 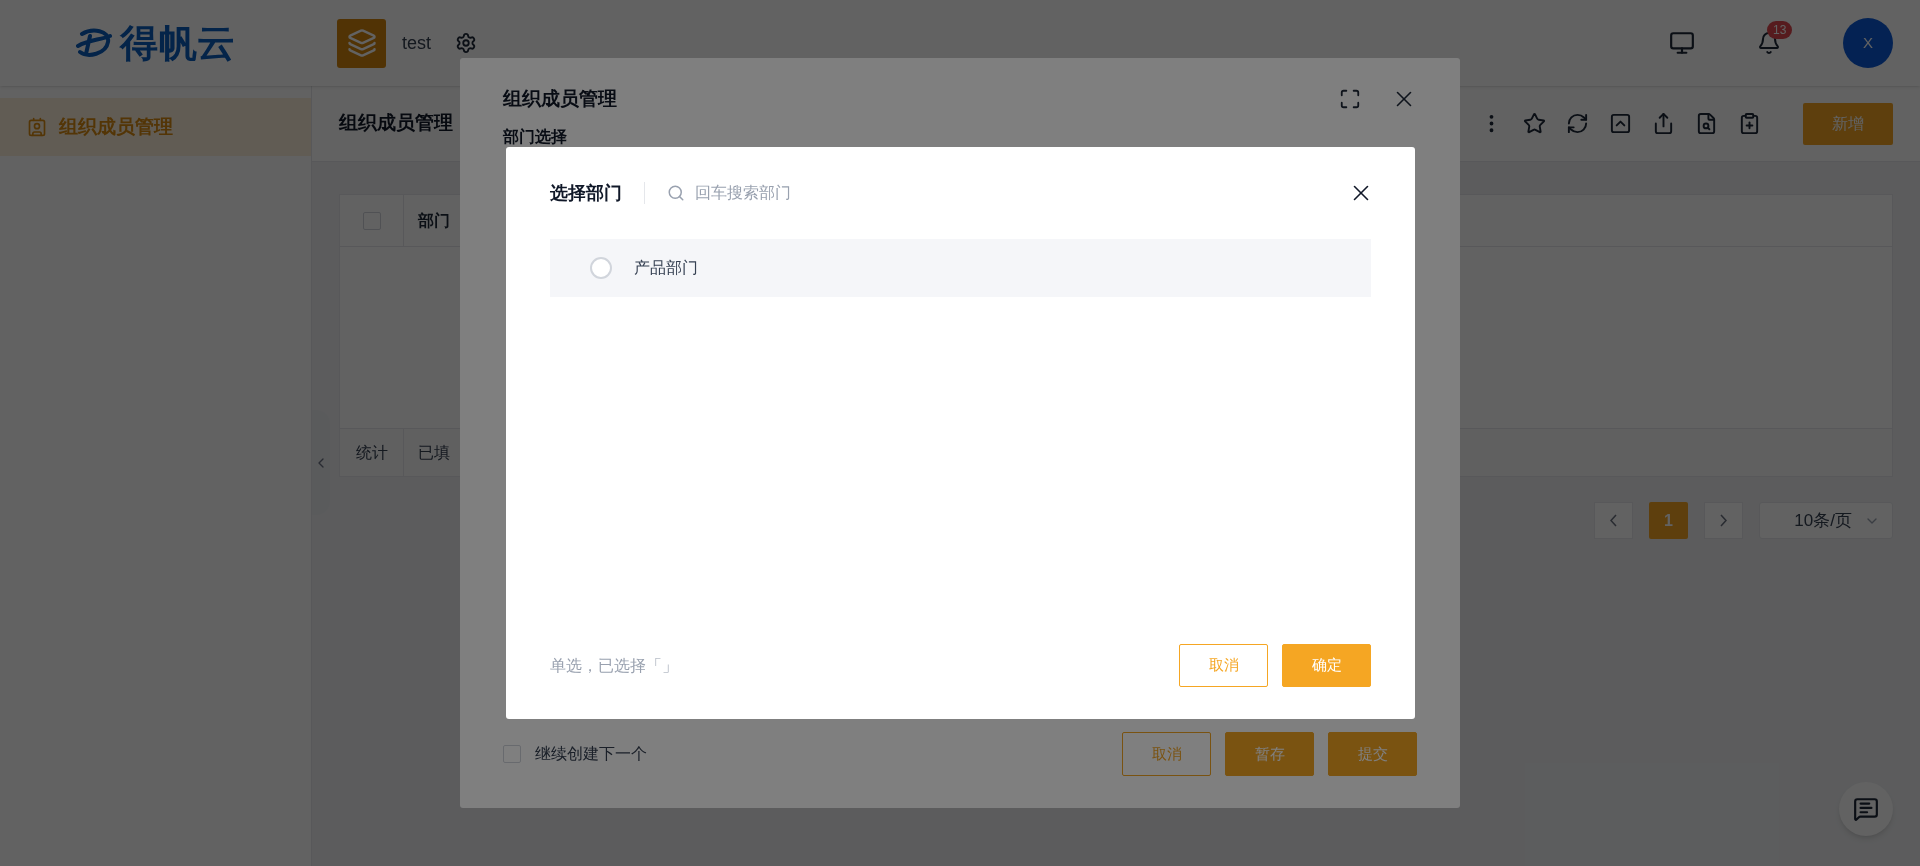 I want to click on page-button: 1, so click(x=1668, y=520).